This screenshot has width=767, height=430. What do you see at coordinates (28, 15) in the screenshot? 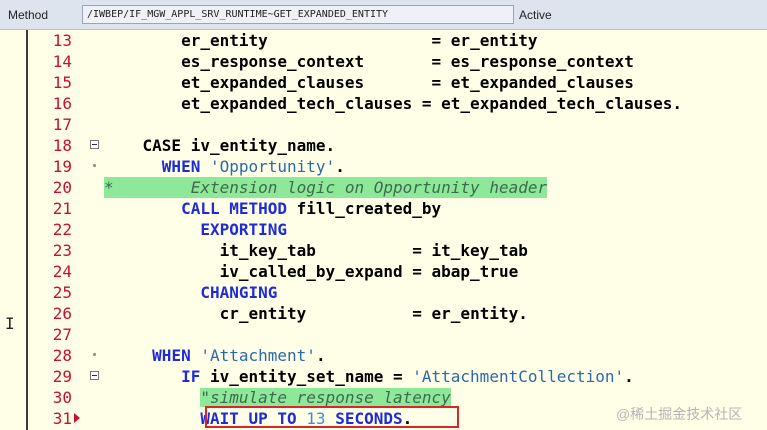
I see `method-label: Method` at bounding box center [28, 15].